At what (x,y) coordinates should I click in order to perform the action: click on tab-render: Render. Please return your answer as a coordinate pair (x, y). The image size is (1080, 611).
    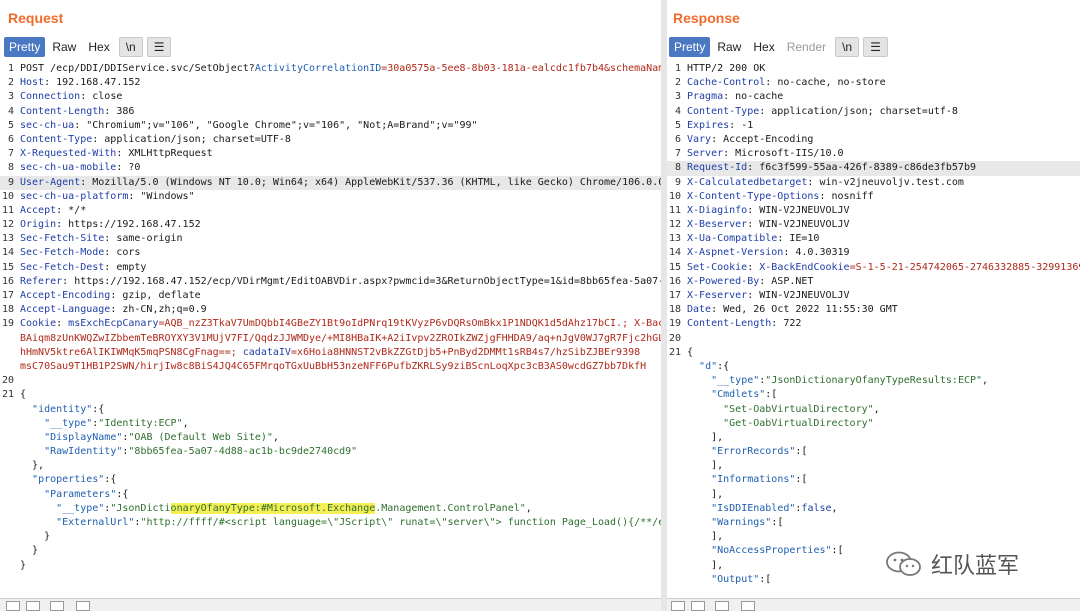
    Looking at the image, I should click on (806, 47).